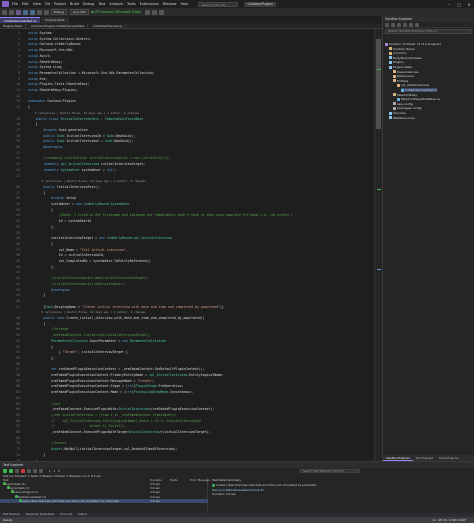 This screenshot has height=523, width=474. I want to click on run-button: ▶ PS Express (Microsoft Edge), so click(117, 12).